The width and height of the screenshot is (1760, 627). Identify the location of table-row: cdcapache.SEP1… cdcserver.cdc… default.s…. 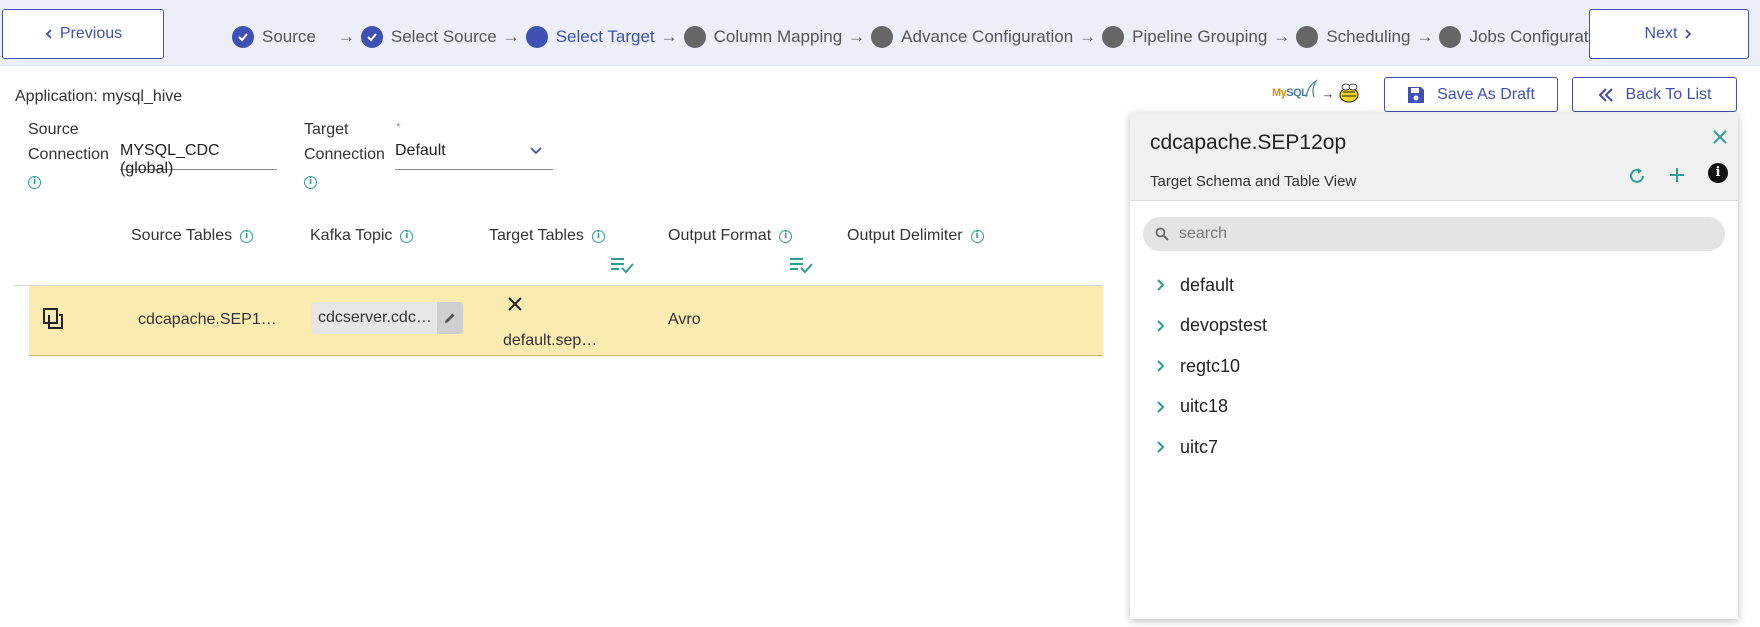
(566, 321).